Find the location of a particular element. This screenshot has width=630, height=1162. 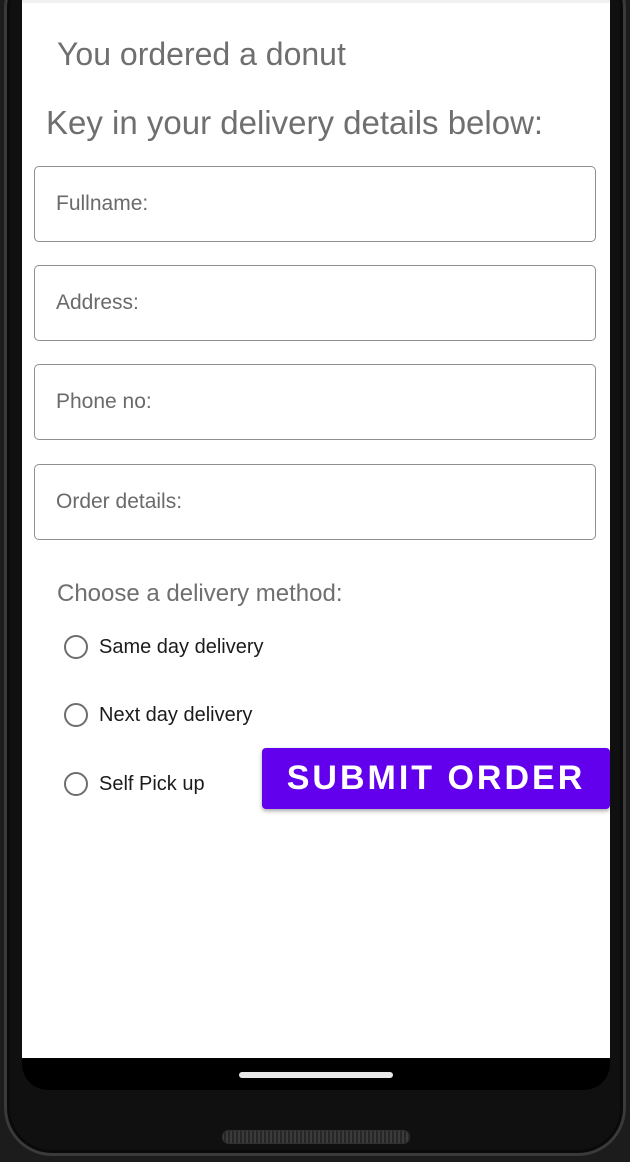

phone-field-box is located at coordinates (315, 402).